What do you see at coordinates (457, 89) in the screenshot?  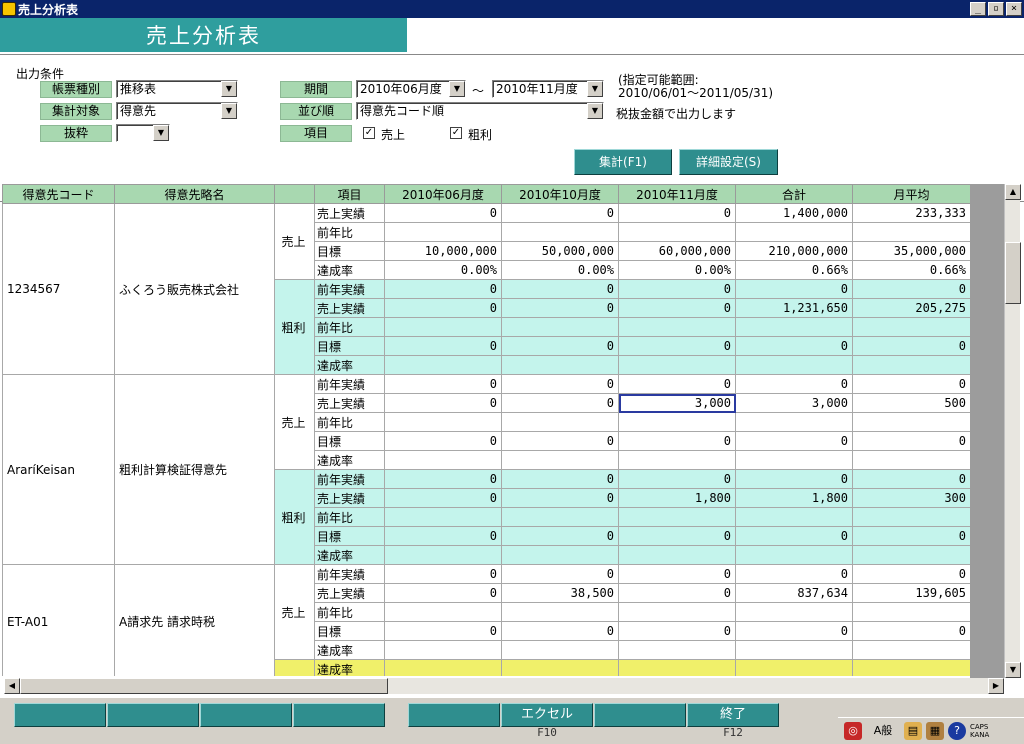 I see `chevron-down-icon: ▼` at bounding box center [457, 89].